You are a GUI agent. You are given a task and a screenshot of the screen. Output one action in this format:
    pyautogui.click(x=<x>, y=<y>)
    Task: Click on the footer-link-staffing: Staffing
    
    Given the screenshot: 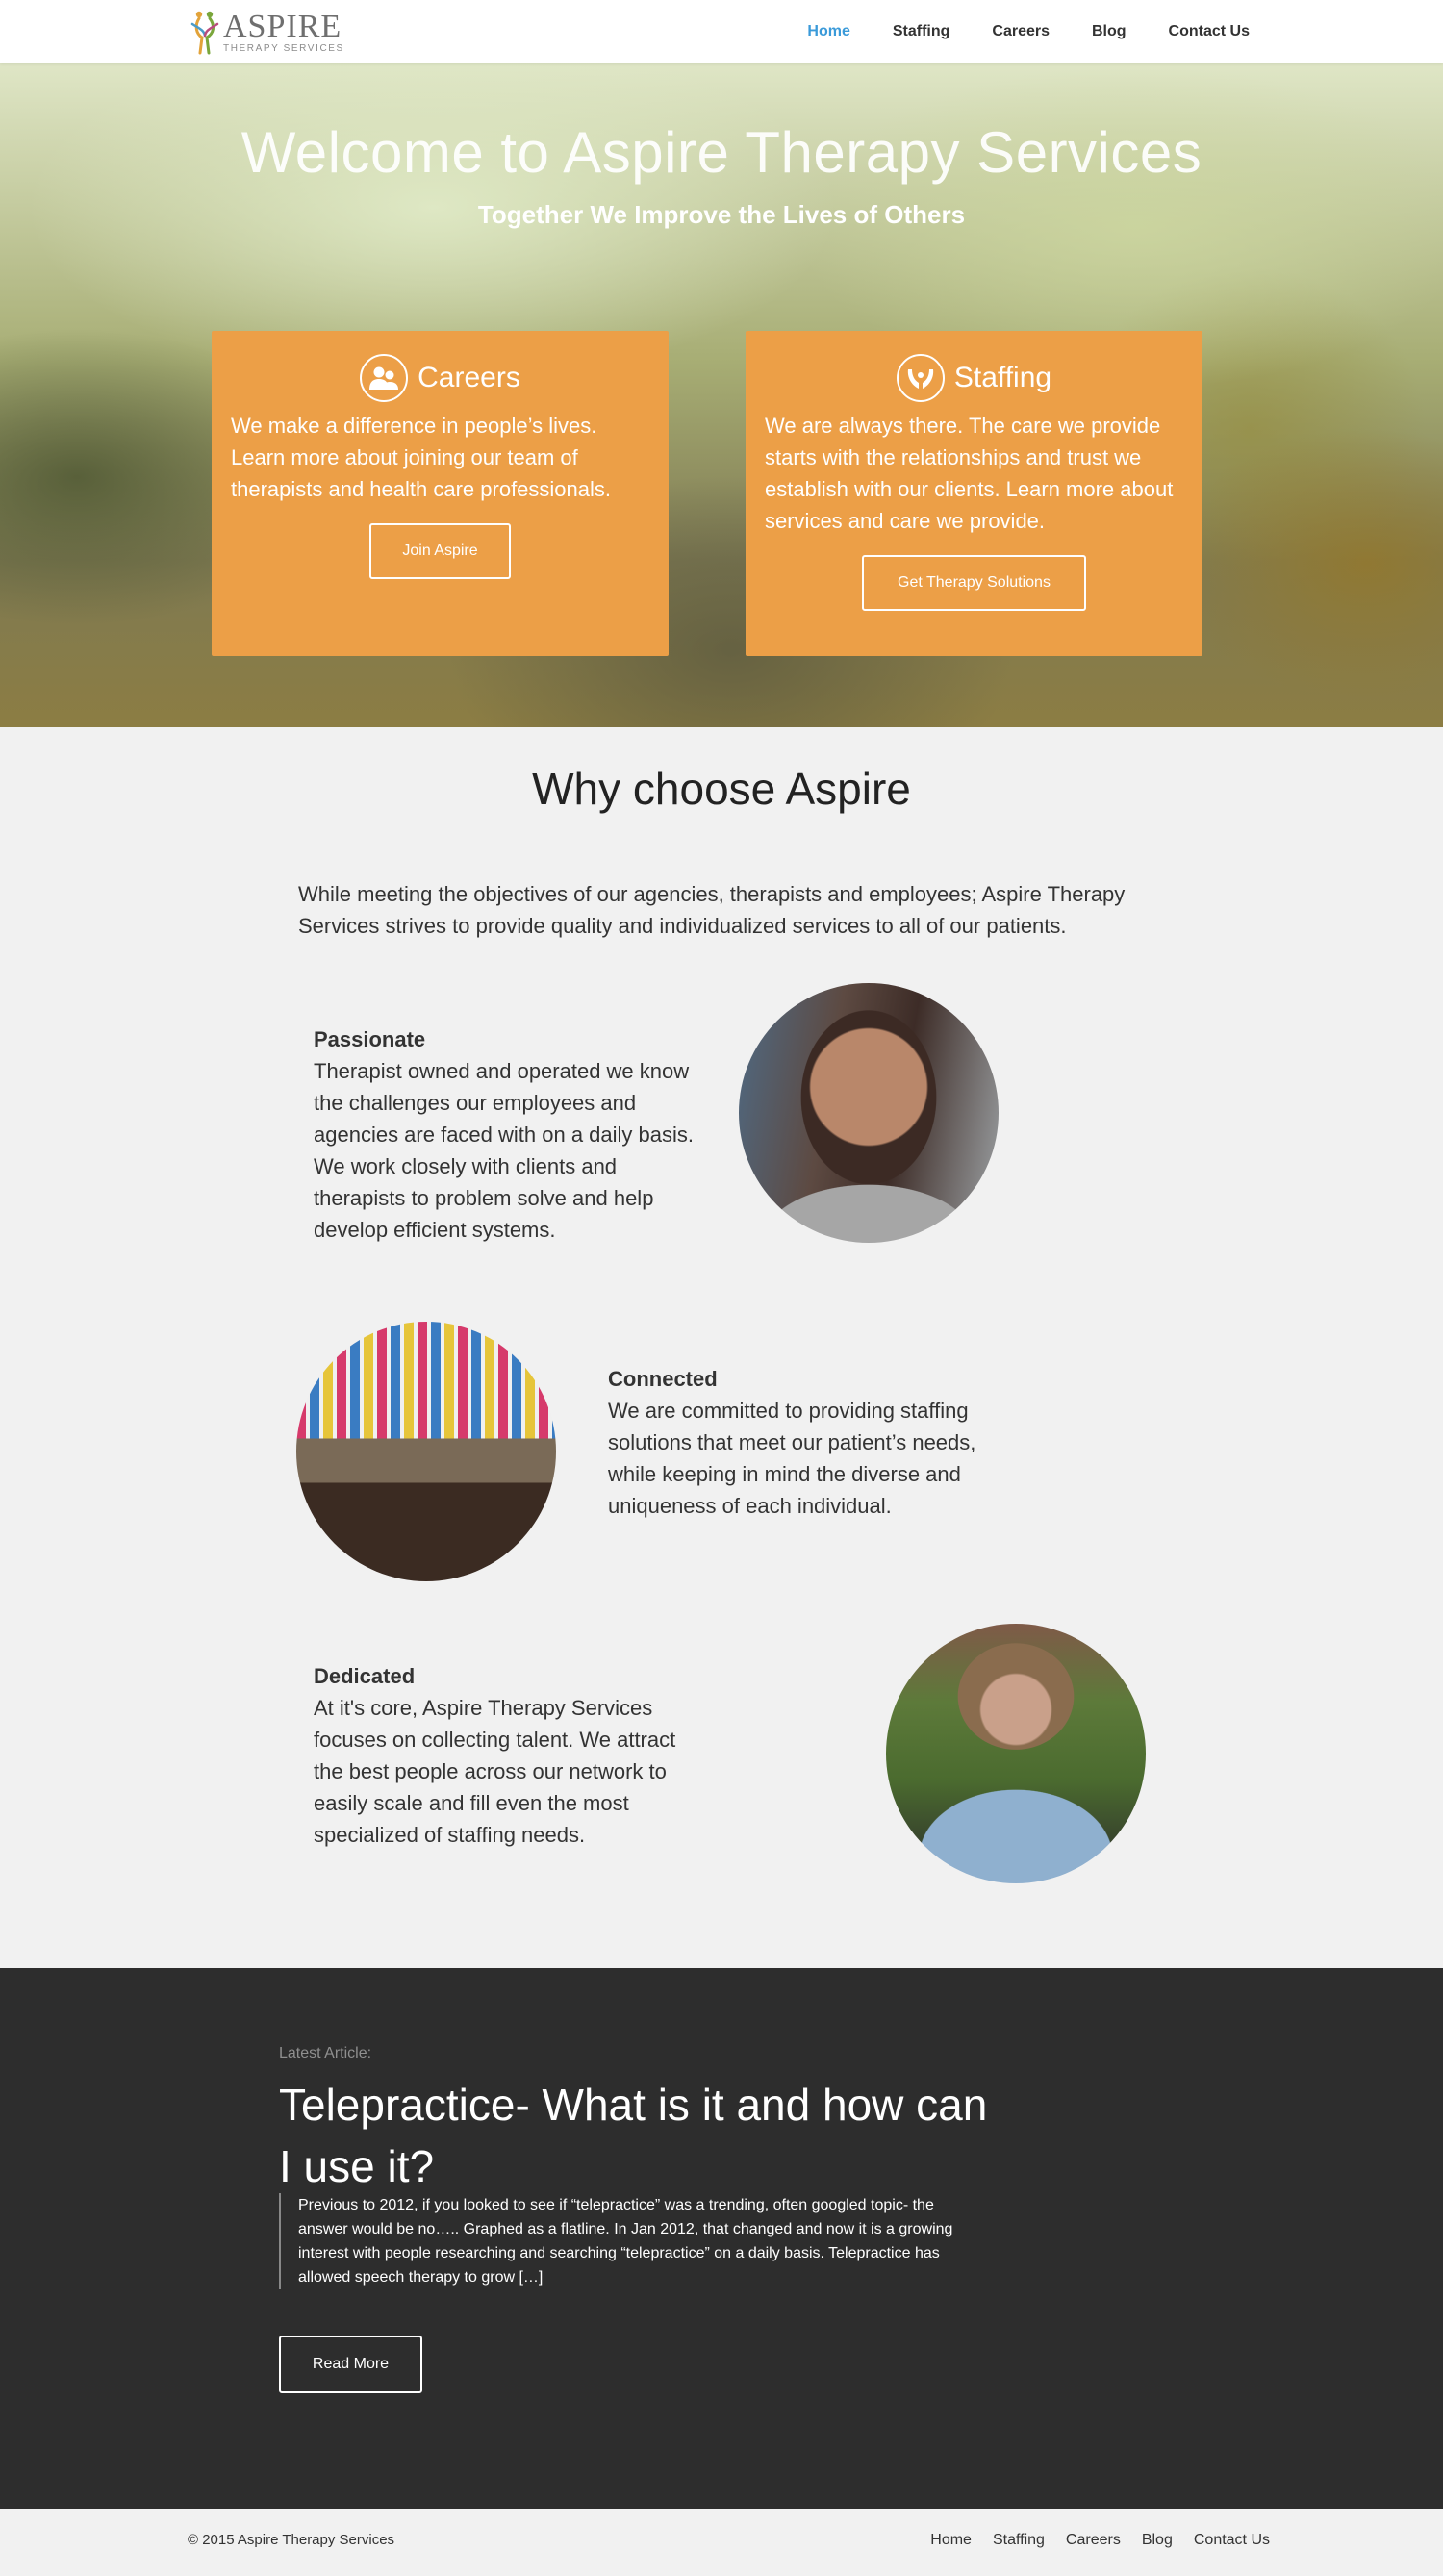 What is the action you would take?
    pyautogui.click(x=1019, y=2540)
    